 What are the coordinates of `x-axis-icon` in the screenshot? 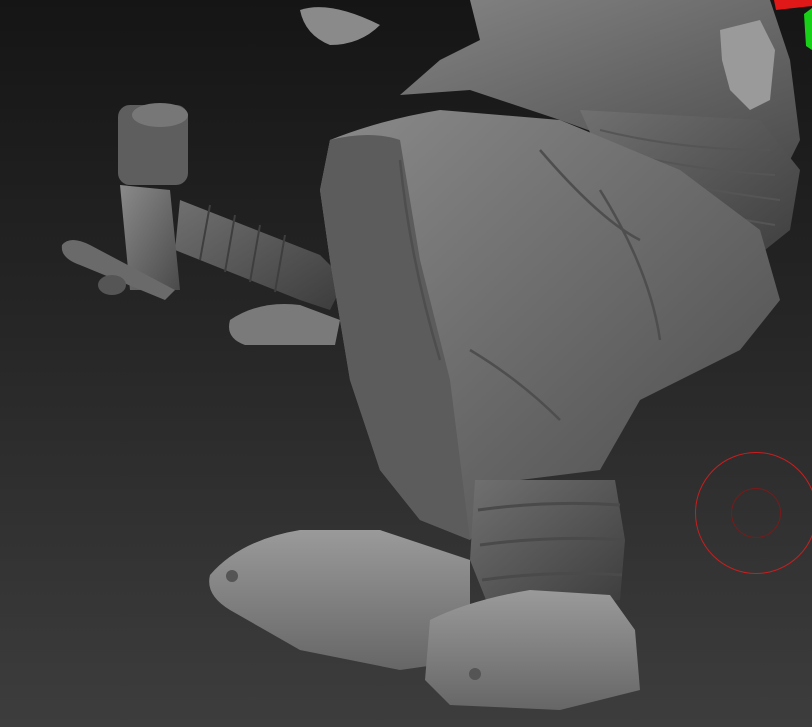 It's located at (793, 5).